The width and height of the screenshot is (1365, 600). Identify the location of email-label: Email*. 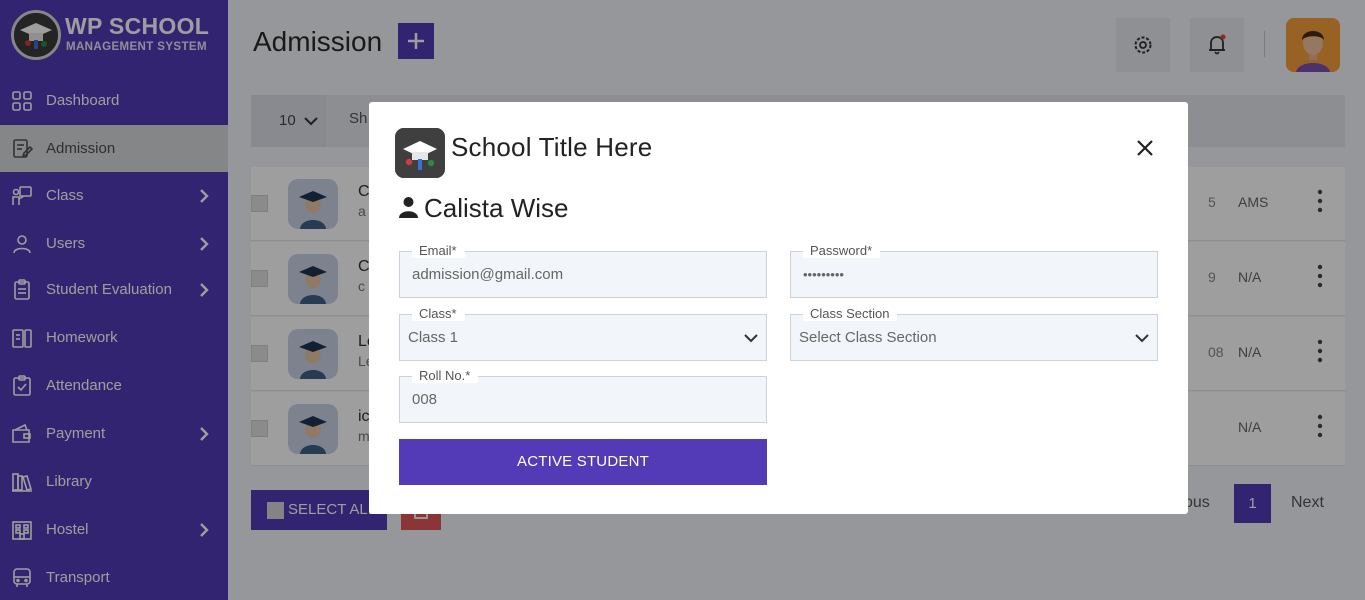
(438, 251).